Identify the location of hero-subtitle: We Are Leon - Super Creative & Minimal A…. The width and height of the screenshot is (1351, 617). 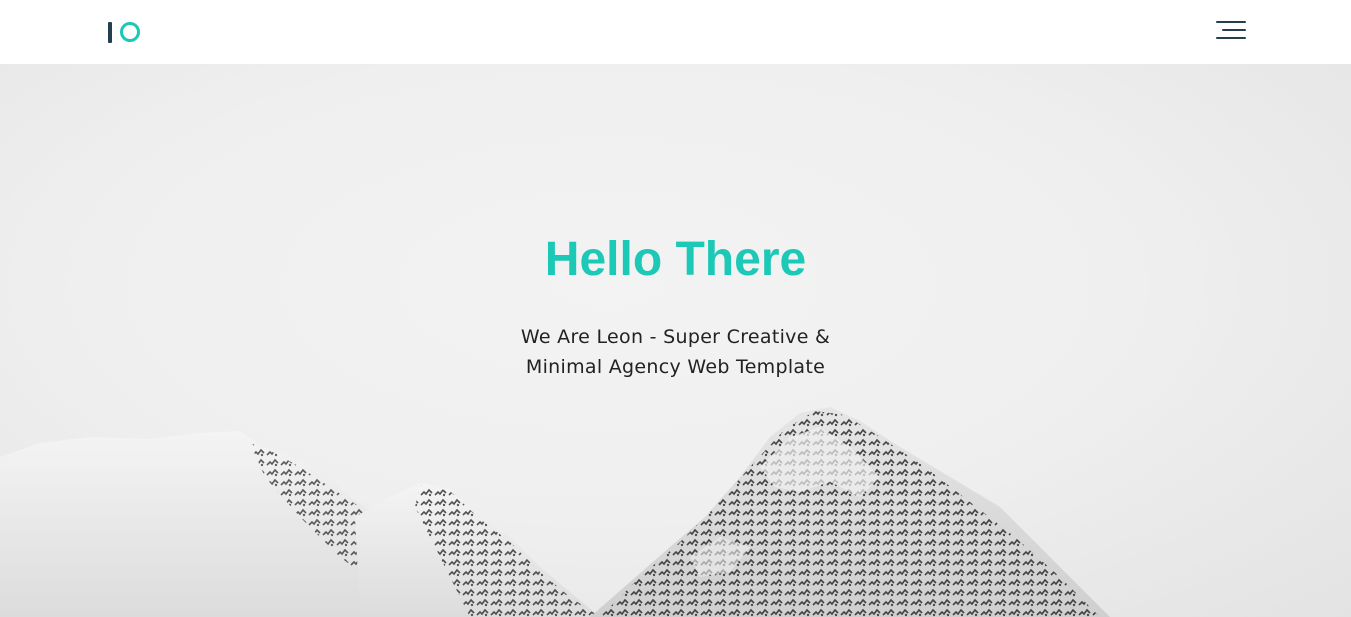
(675, 352).